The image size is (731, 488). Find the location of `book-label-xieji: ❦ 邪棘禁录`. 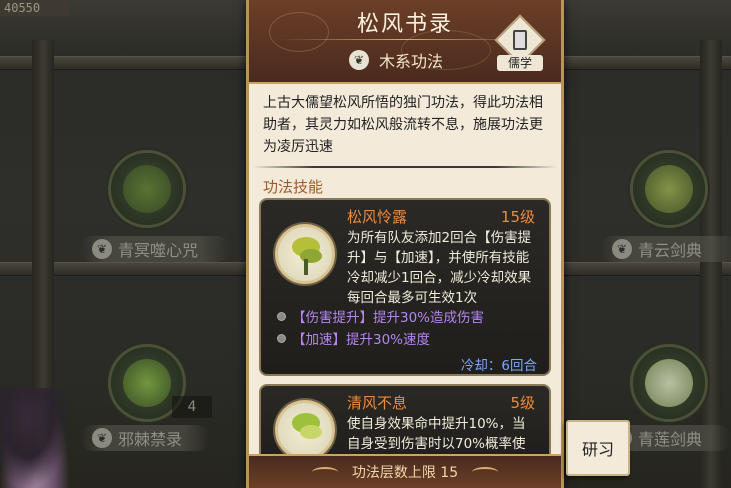

book-label-xieji: ❦ 邪棘禁录 is located at coordinates (145, 438).